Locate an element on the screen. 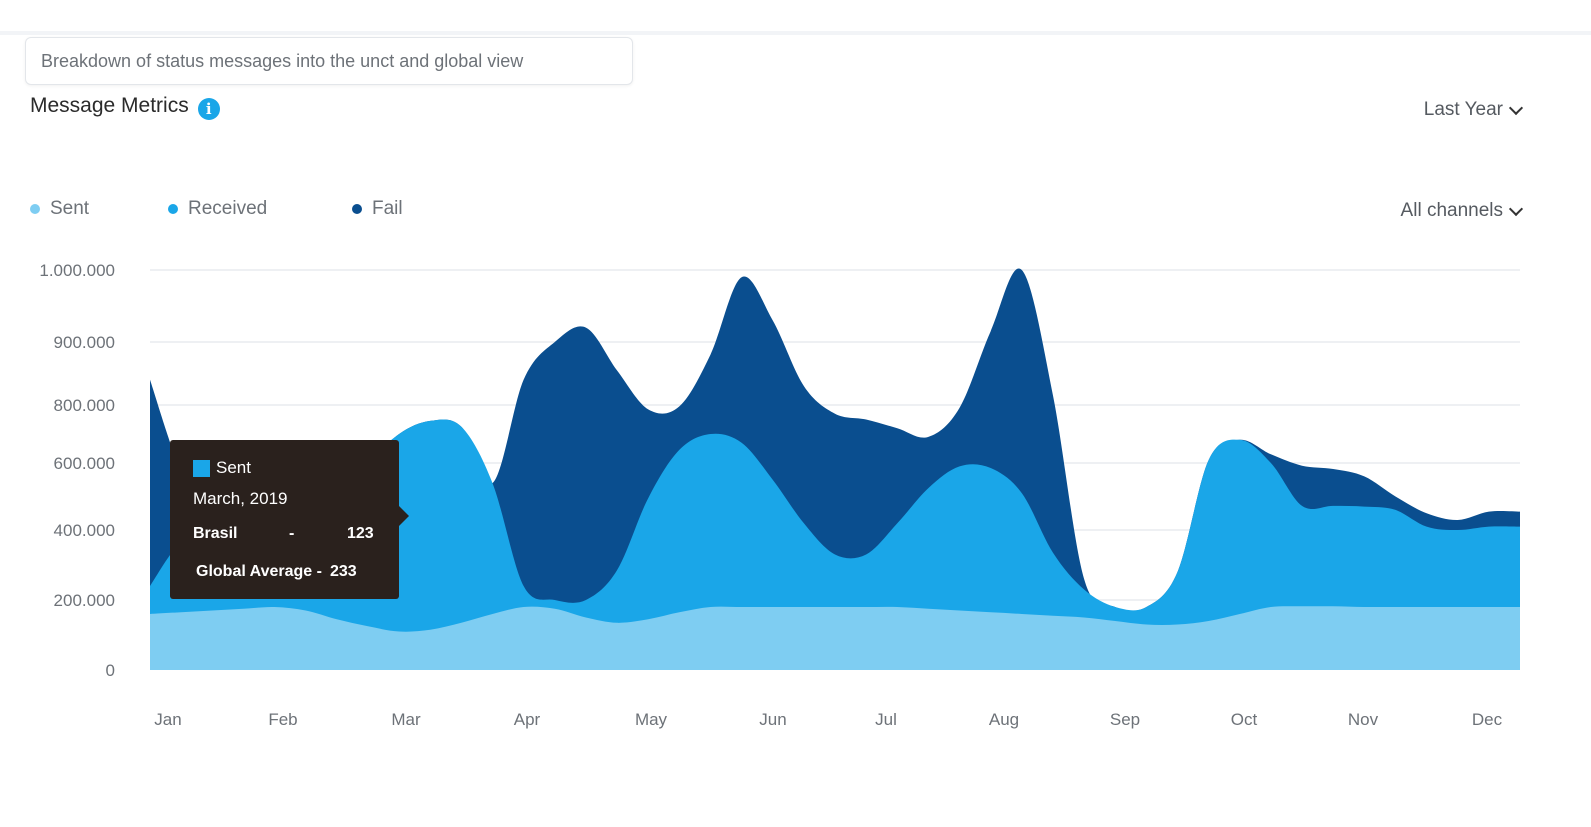  y-tick-label: 0 is located at coordinates (110, 670).